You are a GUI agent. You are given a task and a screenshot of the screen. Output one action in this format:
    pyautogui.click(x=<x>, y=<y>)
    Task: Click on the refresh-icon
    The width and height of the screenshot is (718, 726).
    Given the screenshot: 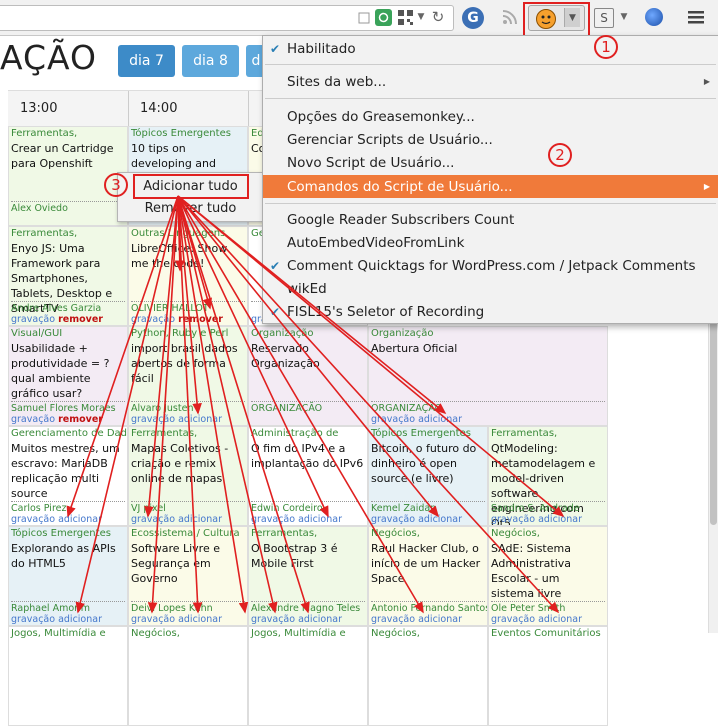 What is the action you would take?
    pyautogui.click(x=383, y=17)
    